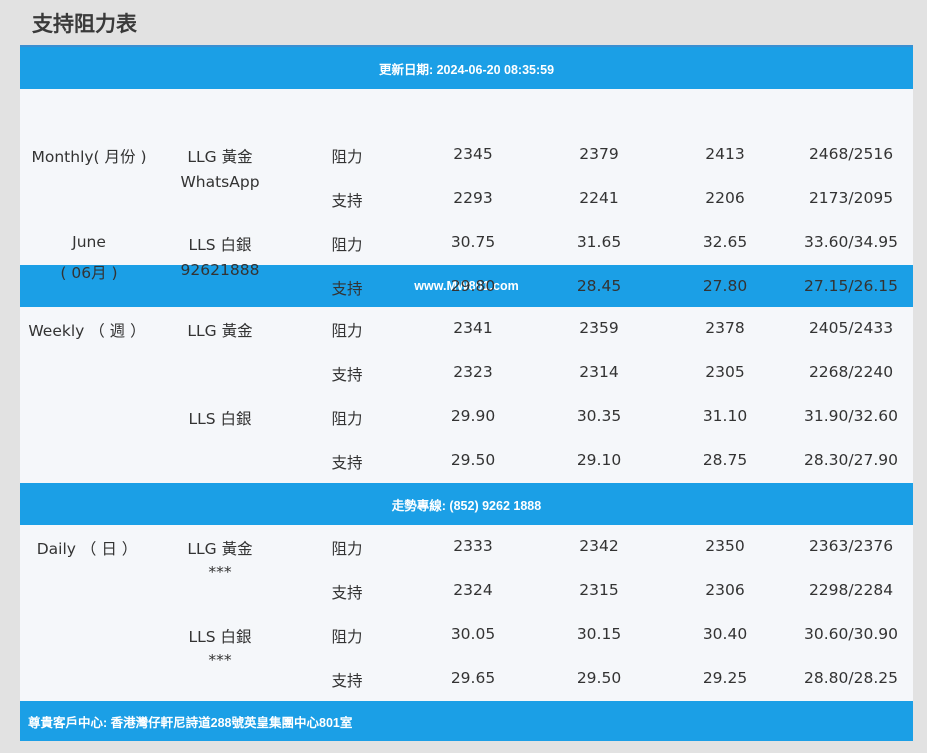  I want to click on level-1: 2293, so click(473, 198).